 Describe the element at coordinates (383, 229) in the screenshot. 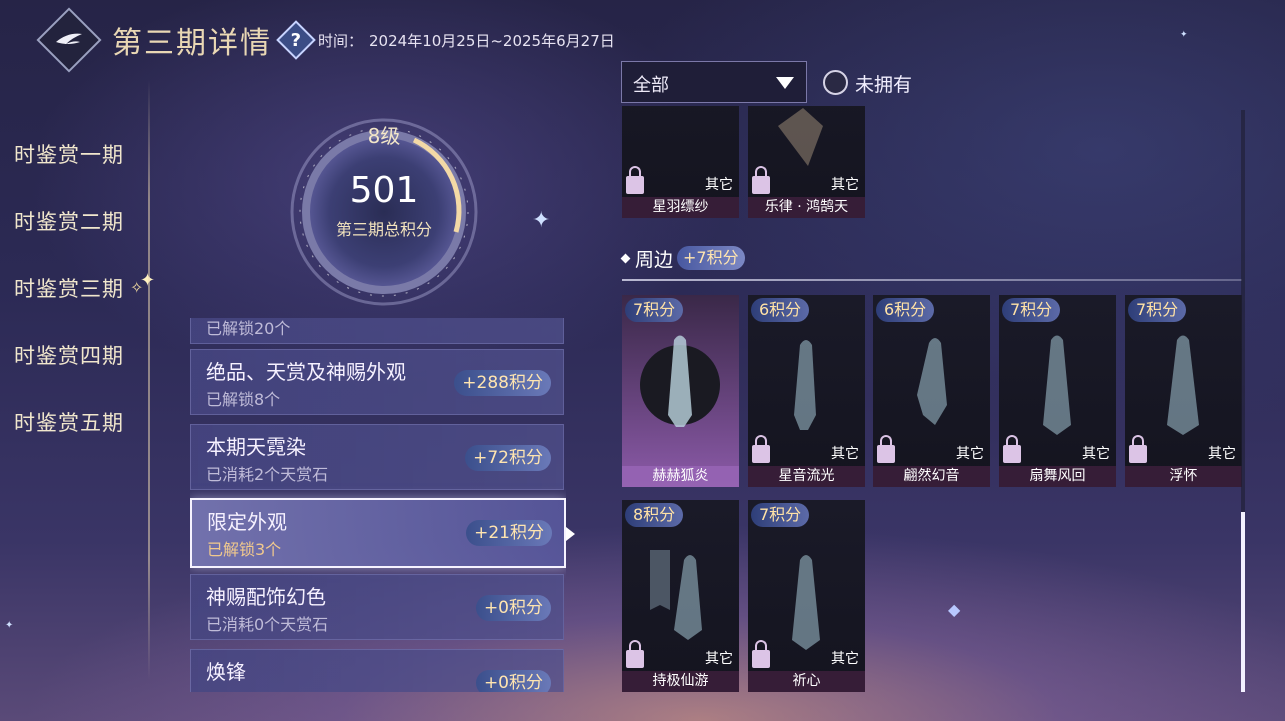

I see `score-caption: 第三期总积分` at that location.